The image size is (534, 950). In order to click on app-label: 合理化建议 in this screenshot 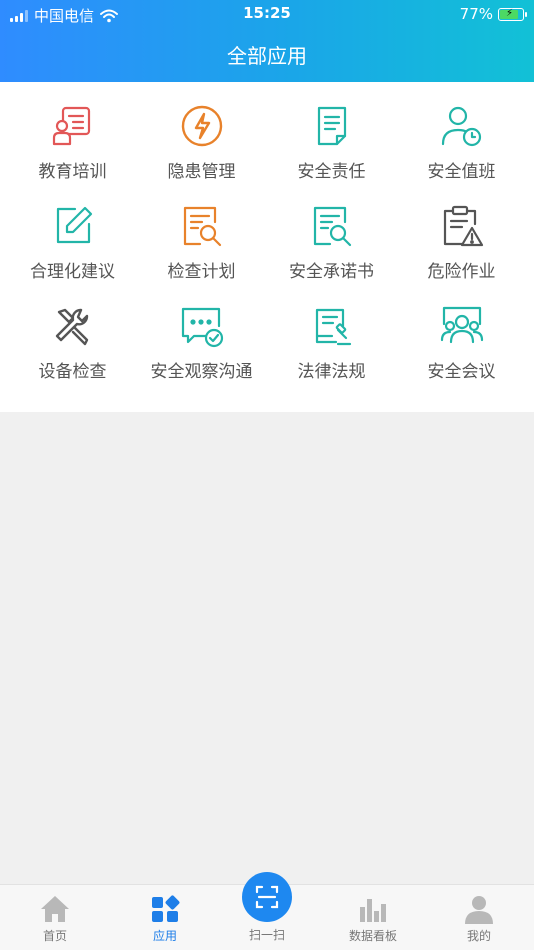, I will do `click(72, 272)`.